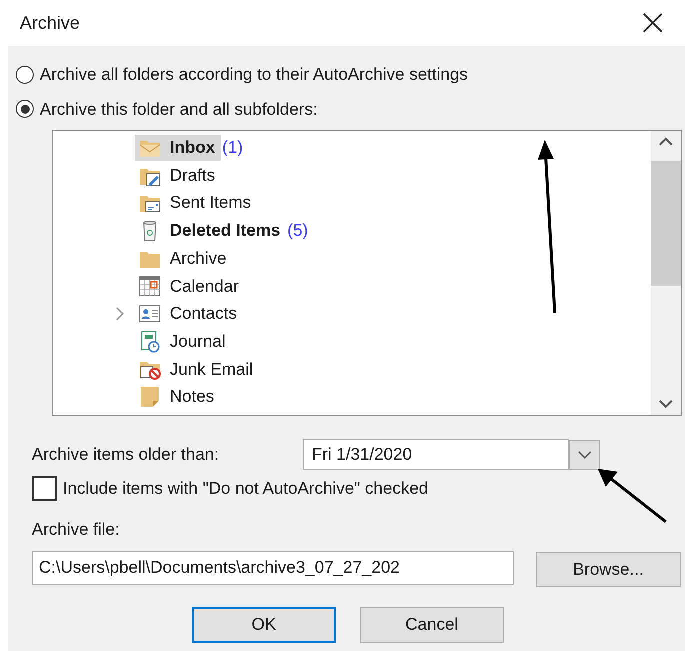  I want to click on scroll-up-icon, so click(666, 142).